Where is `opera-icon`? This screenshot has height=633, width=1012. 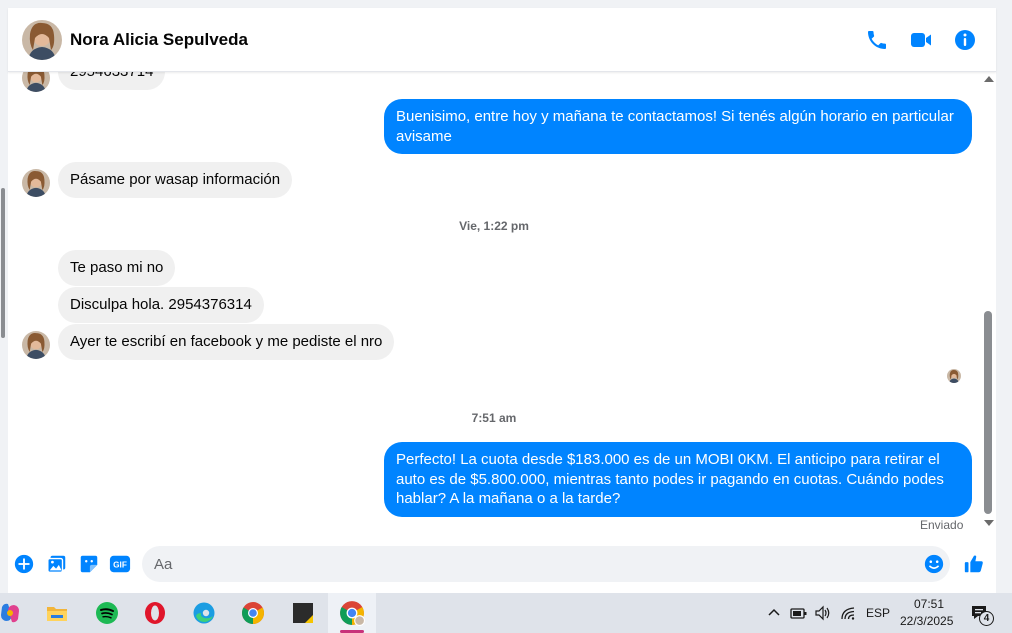
opera-icon is located at coordinates (155, 613).